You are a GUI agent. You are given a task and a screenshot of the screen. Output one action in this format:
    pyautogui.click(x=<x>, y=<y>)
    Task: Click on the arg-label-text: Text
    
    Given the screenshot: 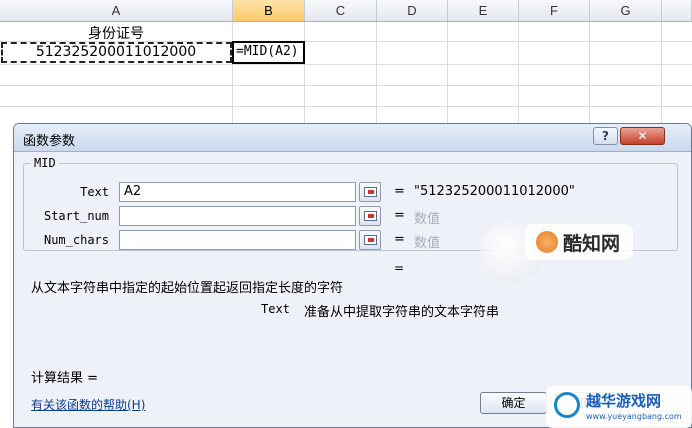 What is the action you would take?
    pyautogui.click(x=94, y=192)
    